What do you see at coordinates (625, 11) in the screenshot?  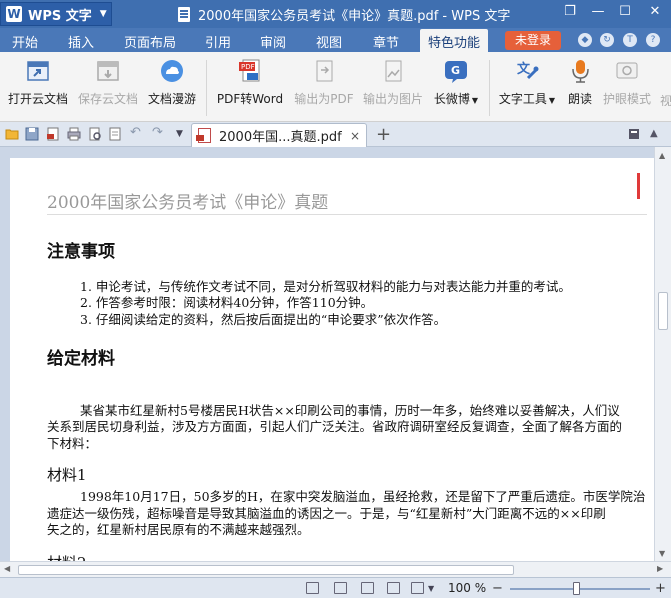 I see `maximize-button: ☐` at bounding box center [625, 11].